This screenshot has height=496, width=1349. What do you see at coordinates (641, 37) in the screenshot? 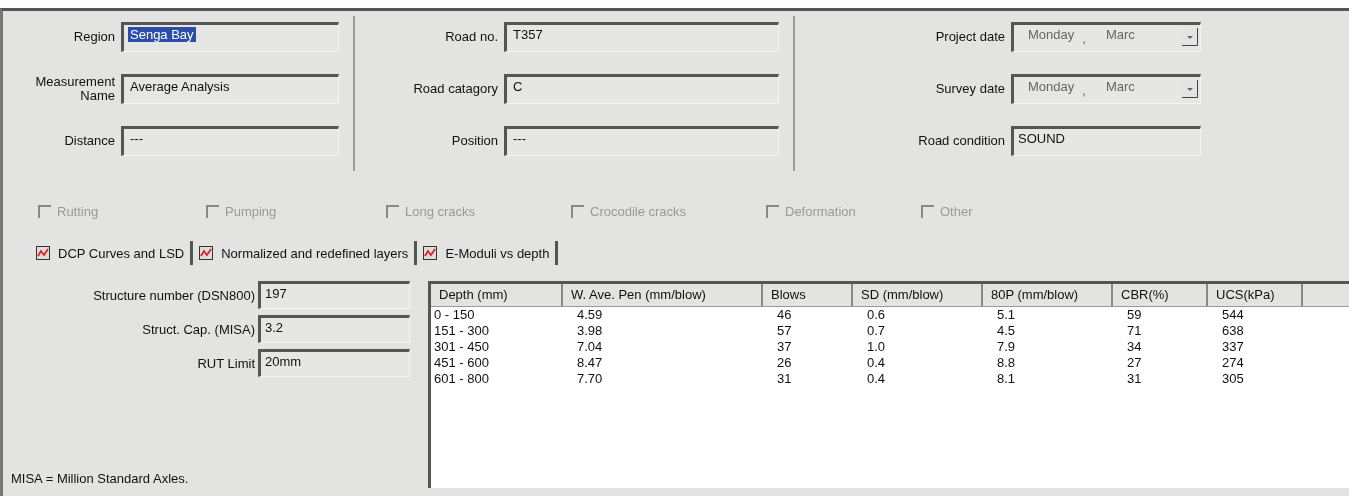
I see `text-field: T357` at bounding box center [641, 37].